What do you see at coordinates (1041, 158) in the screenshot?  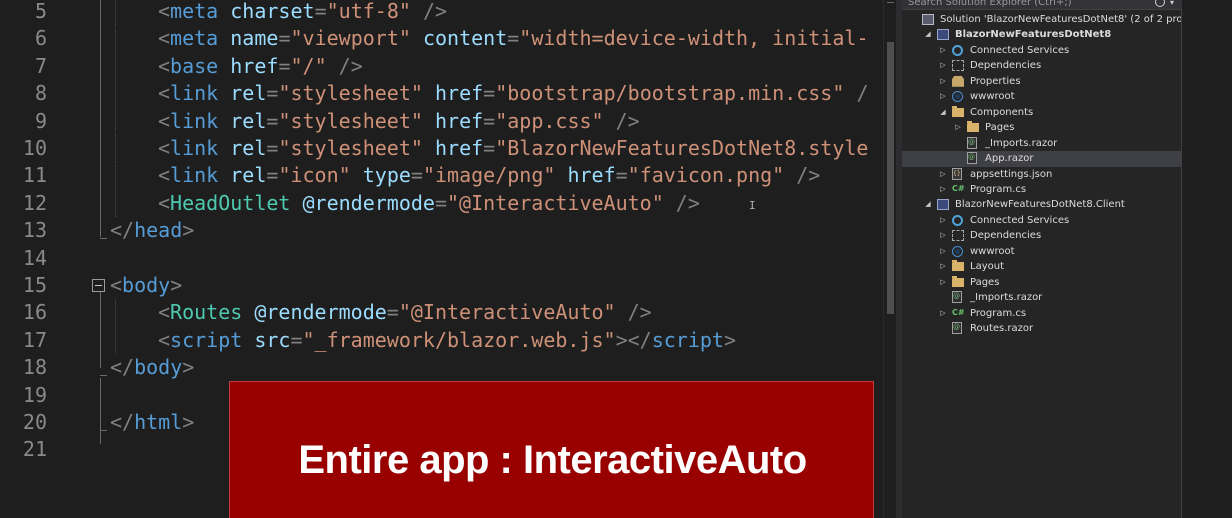 I see `tree-item: App.razor` at bounding box center [1041, 158].